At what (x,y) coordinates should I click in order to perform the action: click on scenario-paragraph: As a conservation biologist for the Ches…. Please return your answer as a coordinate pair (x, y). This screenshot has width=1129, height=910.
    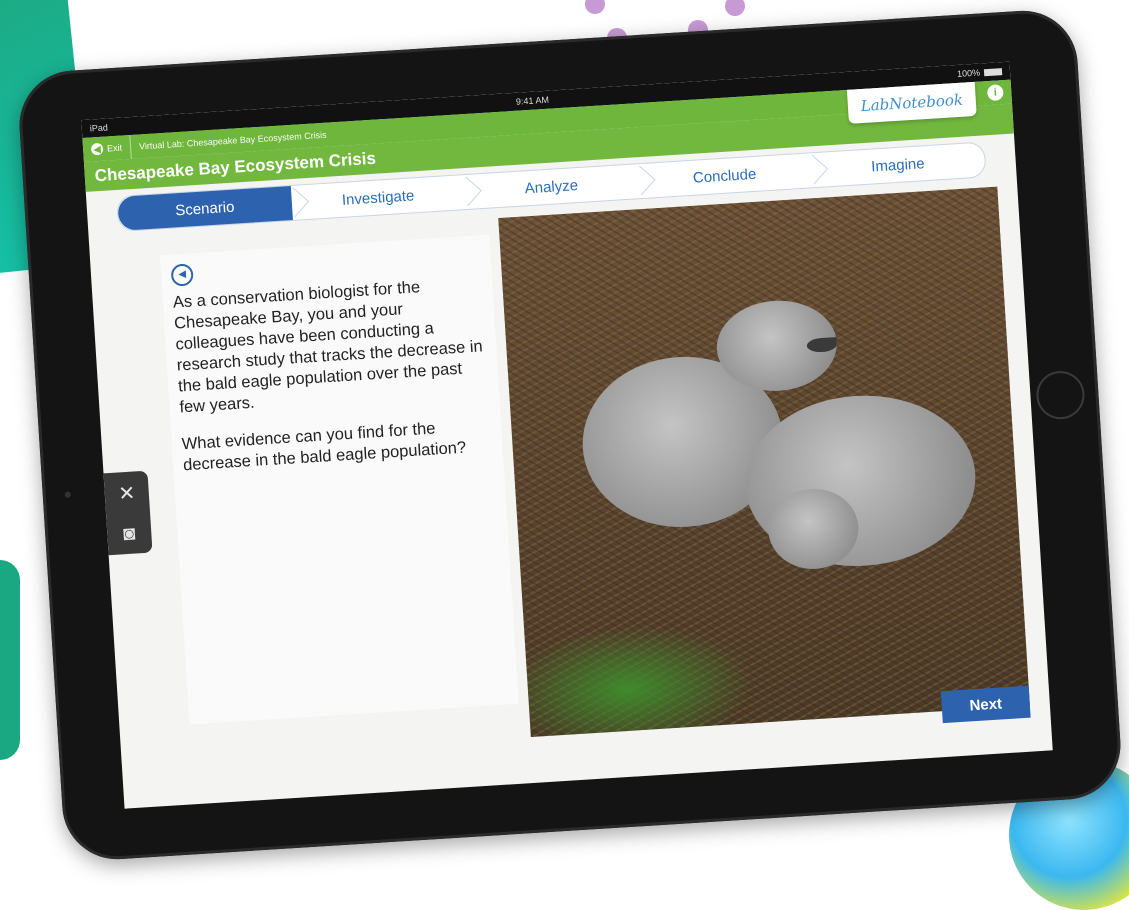
    Looking at the image, I should click on (328, 347).